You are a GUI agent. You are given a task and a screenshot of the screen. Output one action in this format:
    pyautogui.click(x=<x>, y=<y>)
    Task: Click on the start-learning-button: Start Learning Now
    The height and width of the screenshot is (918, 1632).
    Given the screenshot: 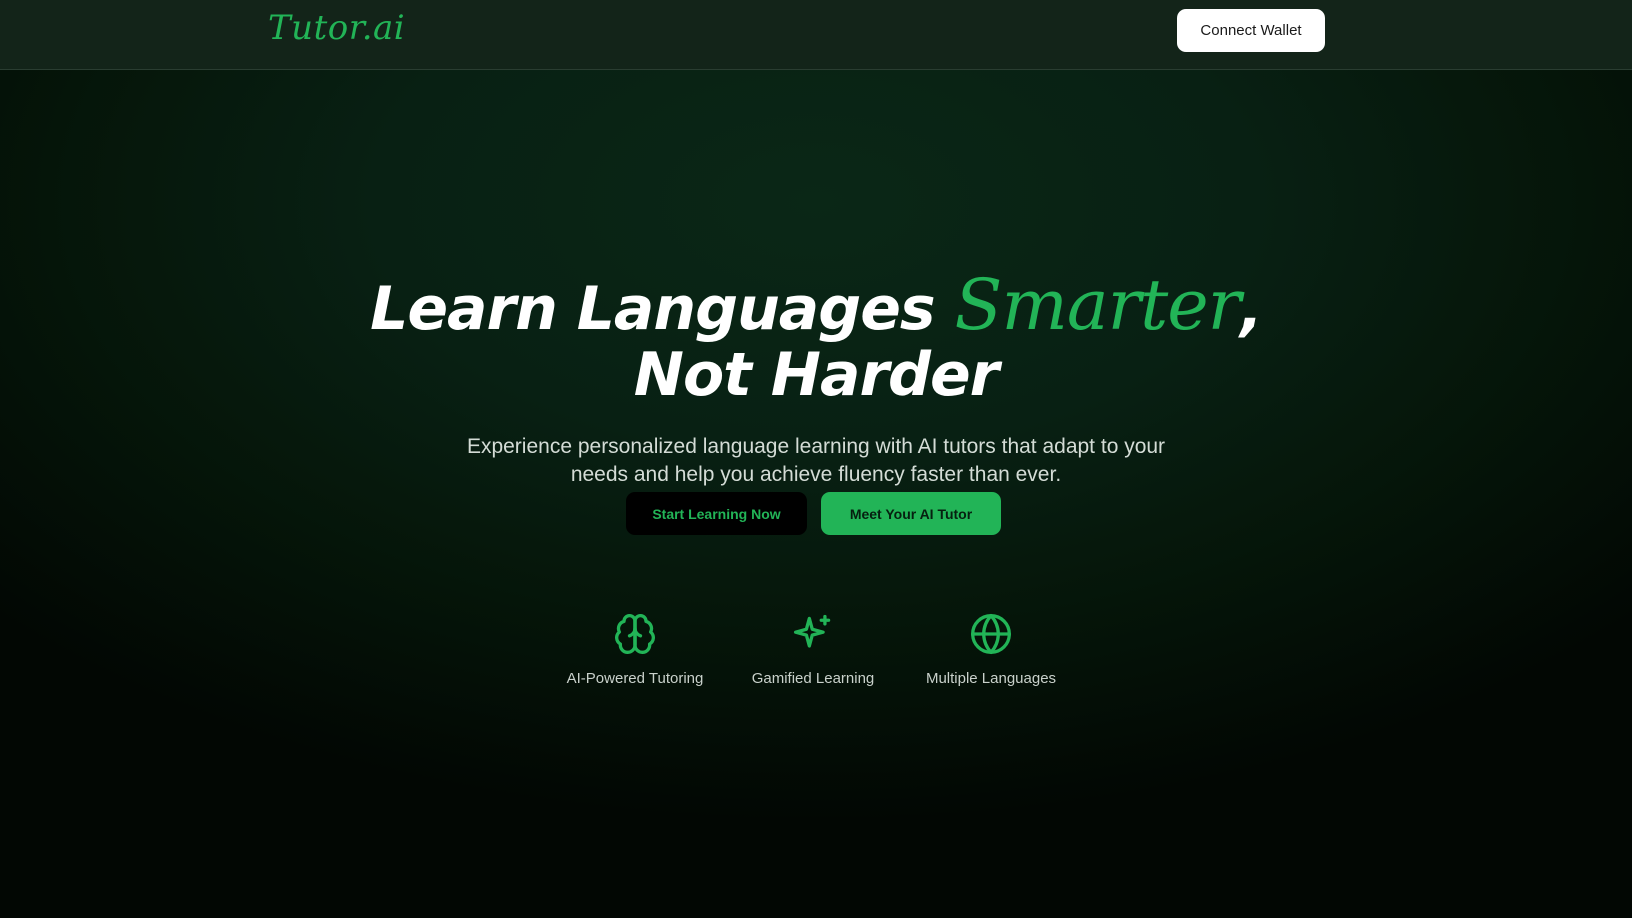 What is the action you would take?
    pyautogui.click(x=716, y=513)
    